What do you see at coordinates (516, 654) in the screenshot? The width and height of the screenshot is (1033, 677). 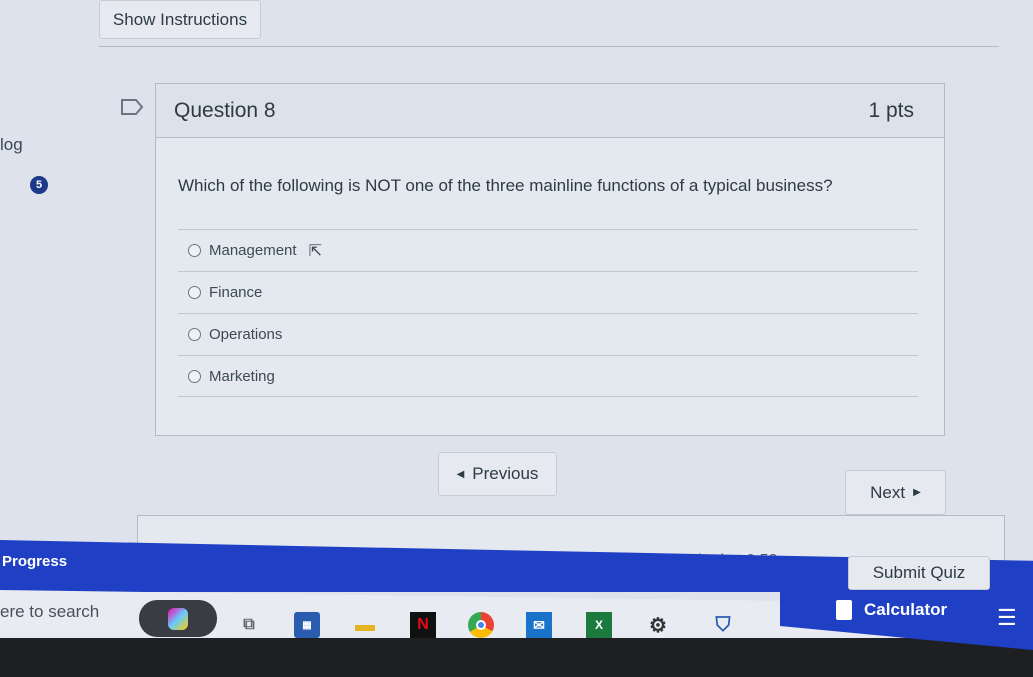 I see `screen-bezel` at bounding box center [516, 654].